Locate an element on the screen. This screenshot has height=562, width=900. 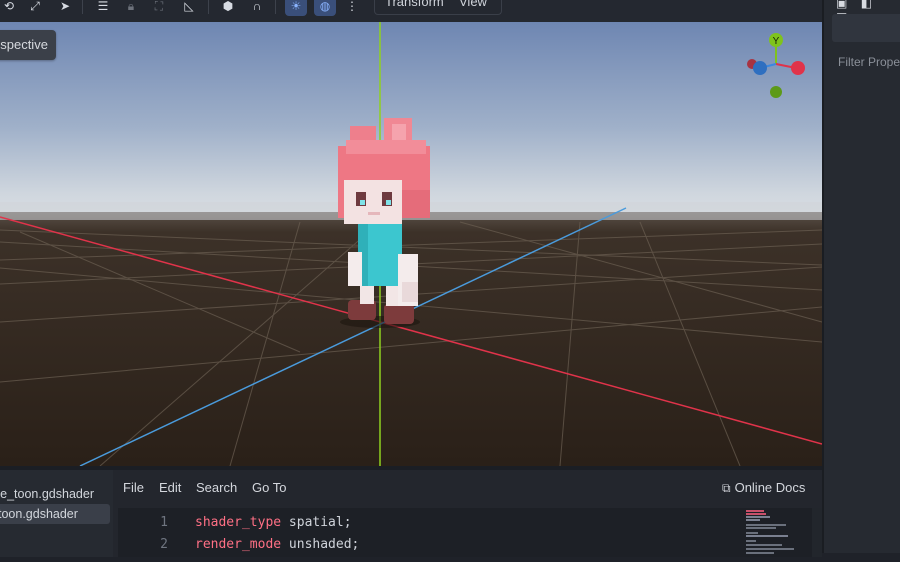
menu-view: View is located at coordinates (473, 4).